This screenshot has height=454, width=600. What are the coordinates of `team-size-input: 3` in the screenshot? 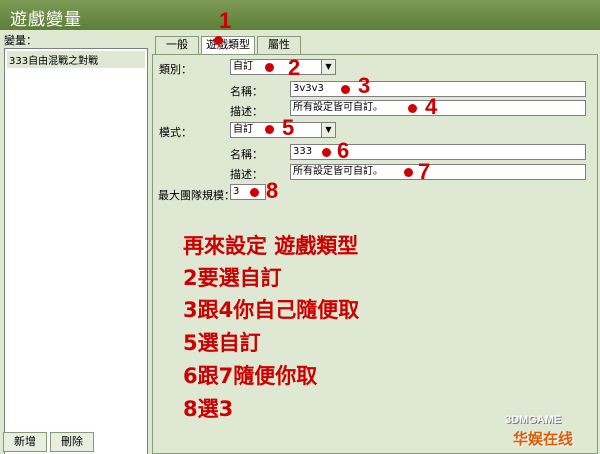 It's located at (248, 192).